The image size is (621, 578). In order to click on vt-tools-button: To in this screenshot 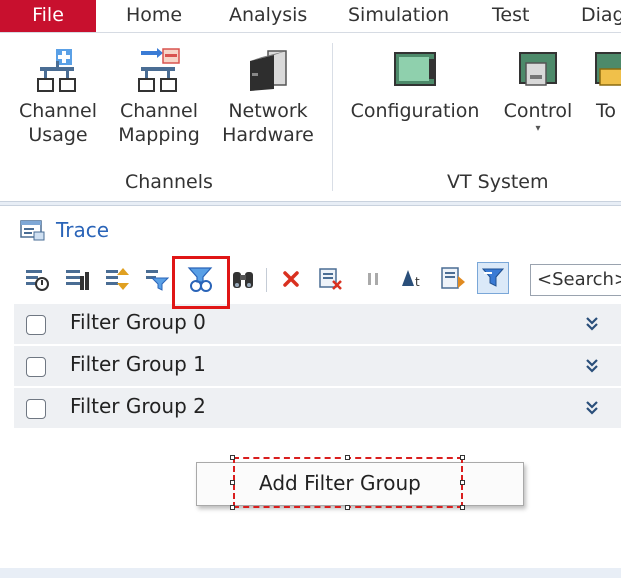, I will do `click(606, 85)`.